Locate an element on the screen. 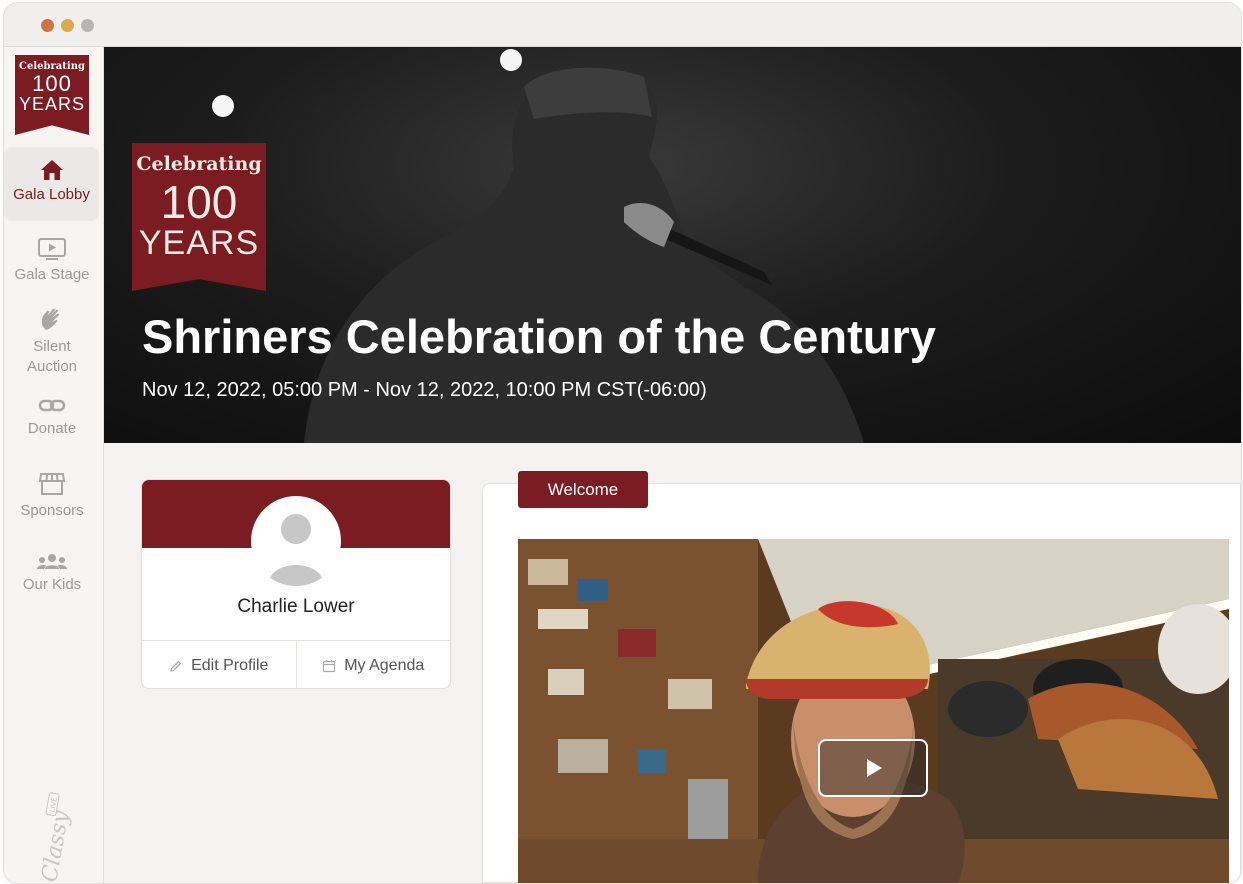 This screenshot has width=1243, height=884. my-agenda-label: My Agenda is located at coordinates (384, 665).